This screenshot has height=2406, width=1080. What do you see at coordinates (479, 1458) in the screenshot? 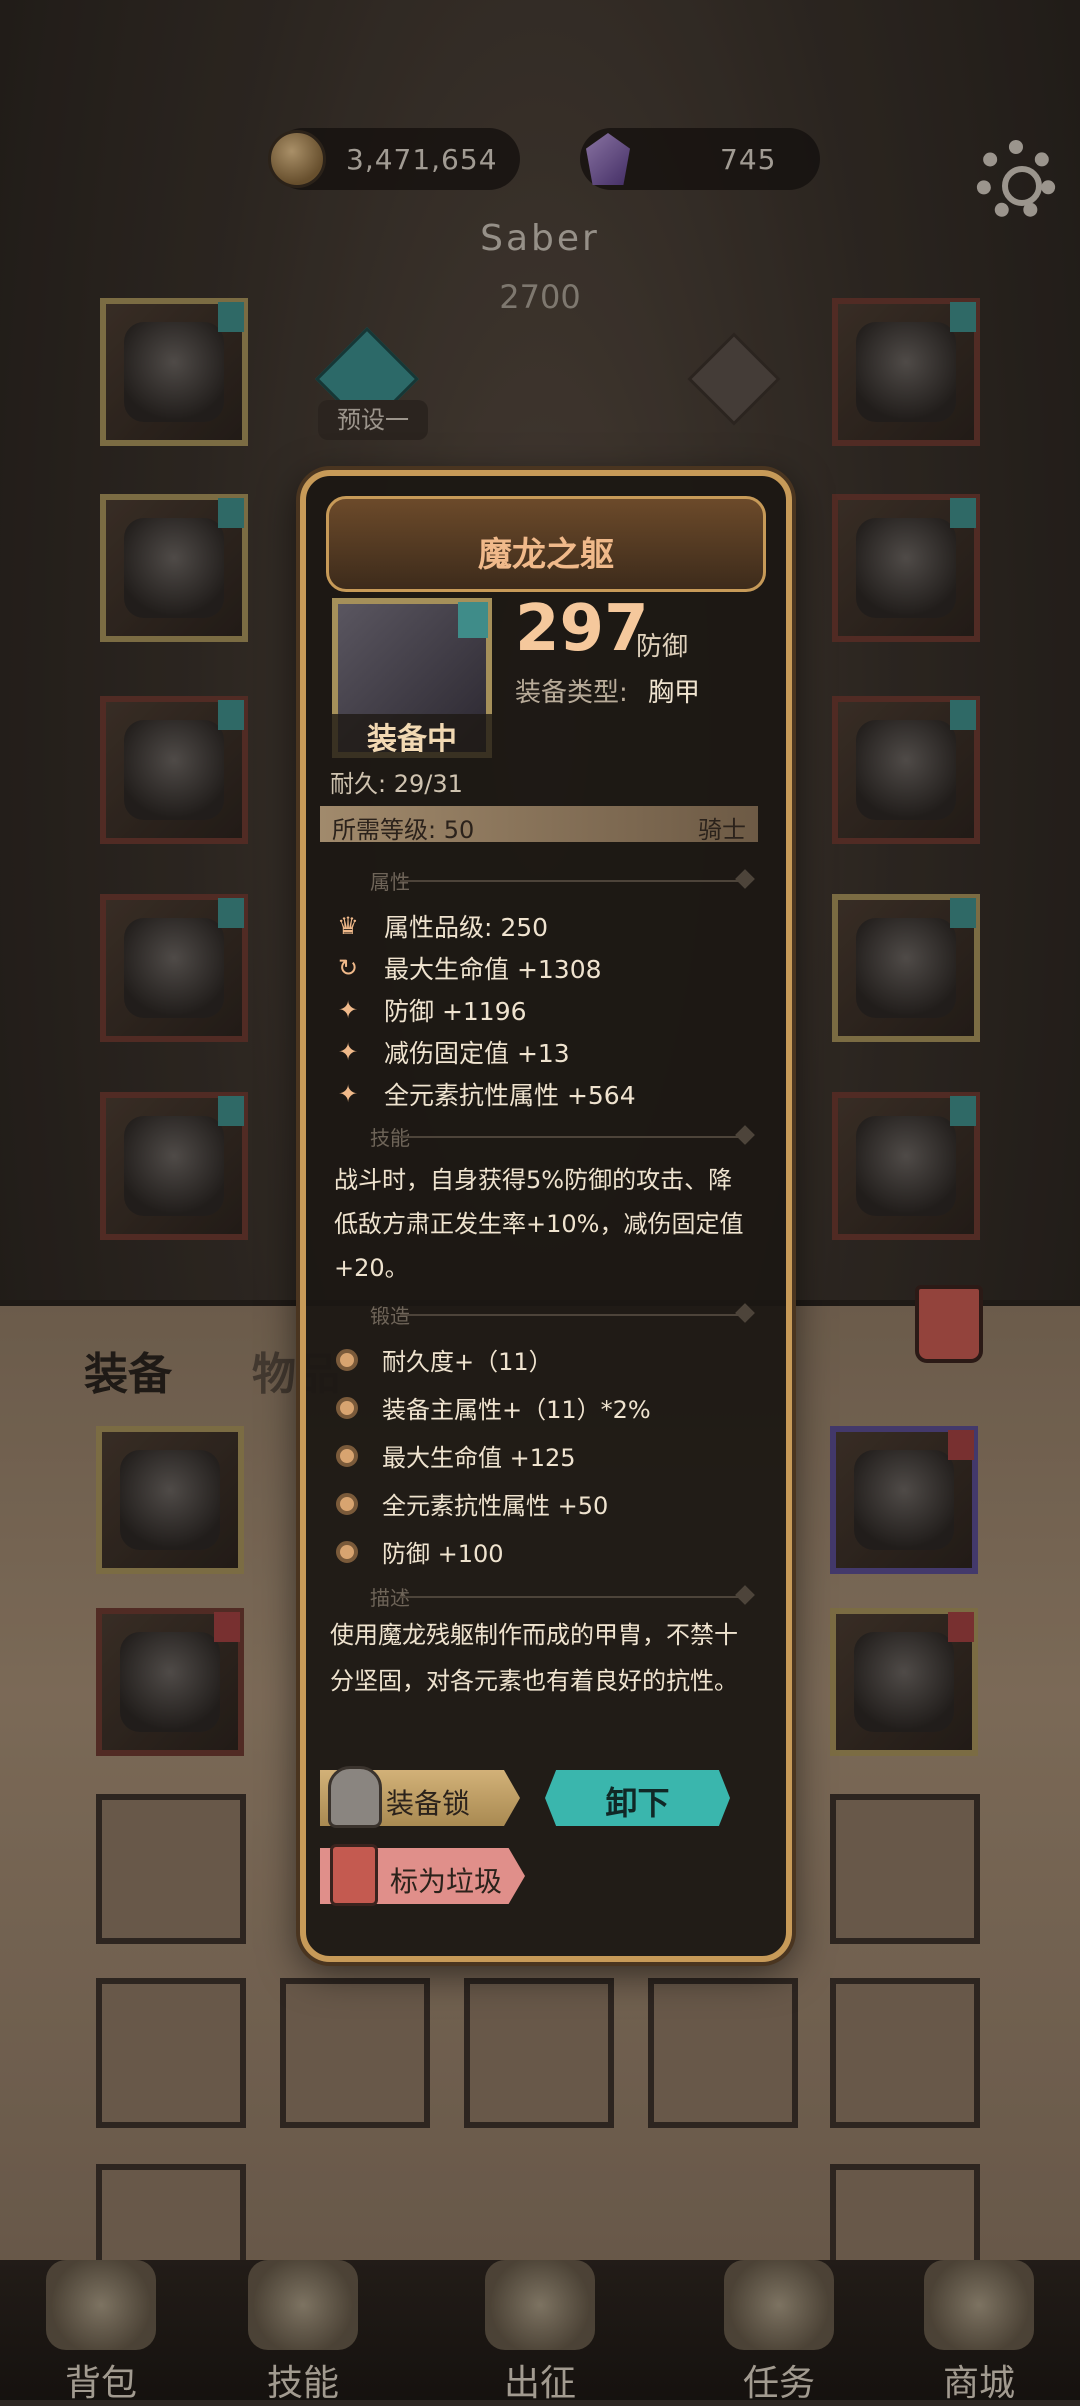
I see `forge-text: 最大生命值 +125` at bounding box center [479, 1458].